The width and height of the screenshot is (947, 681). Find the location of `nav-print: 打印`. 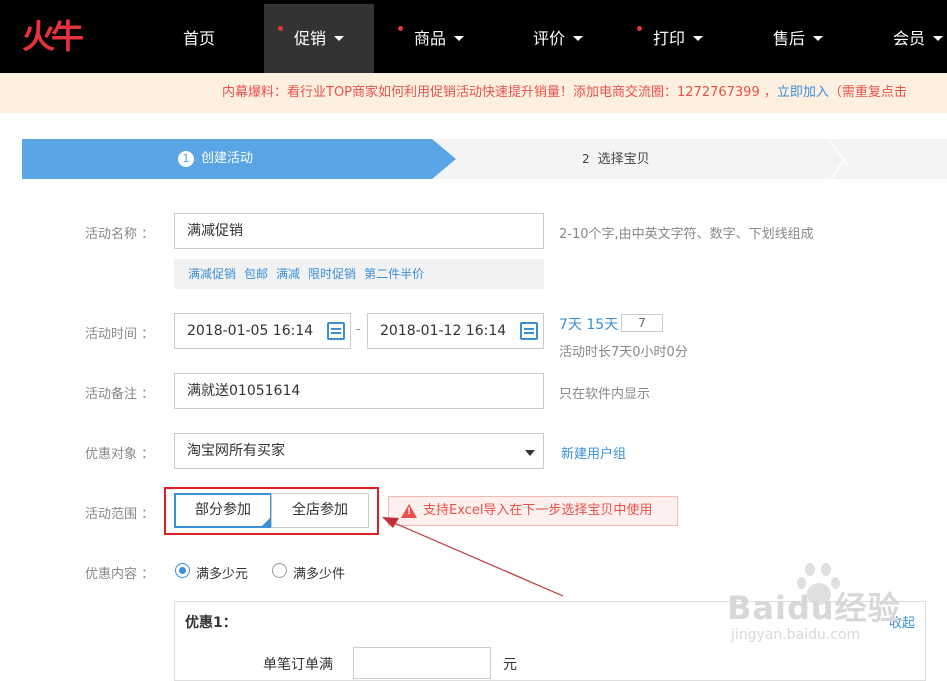

nav-print: 打印 is located at coordinates (670, 38).